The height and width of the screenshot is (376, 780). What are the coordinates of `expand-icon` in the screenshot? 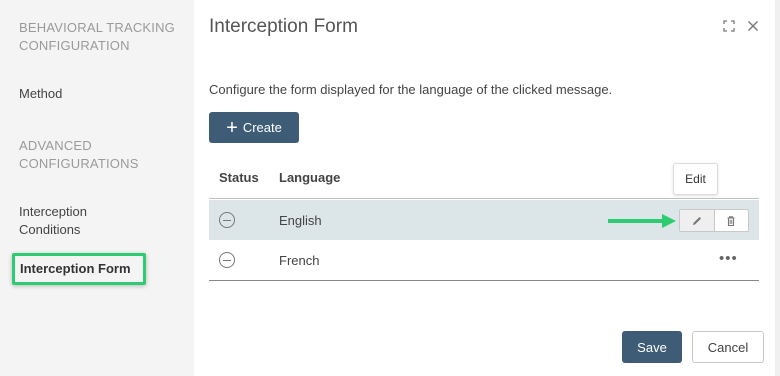 It's located at (729, 26).